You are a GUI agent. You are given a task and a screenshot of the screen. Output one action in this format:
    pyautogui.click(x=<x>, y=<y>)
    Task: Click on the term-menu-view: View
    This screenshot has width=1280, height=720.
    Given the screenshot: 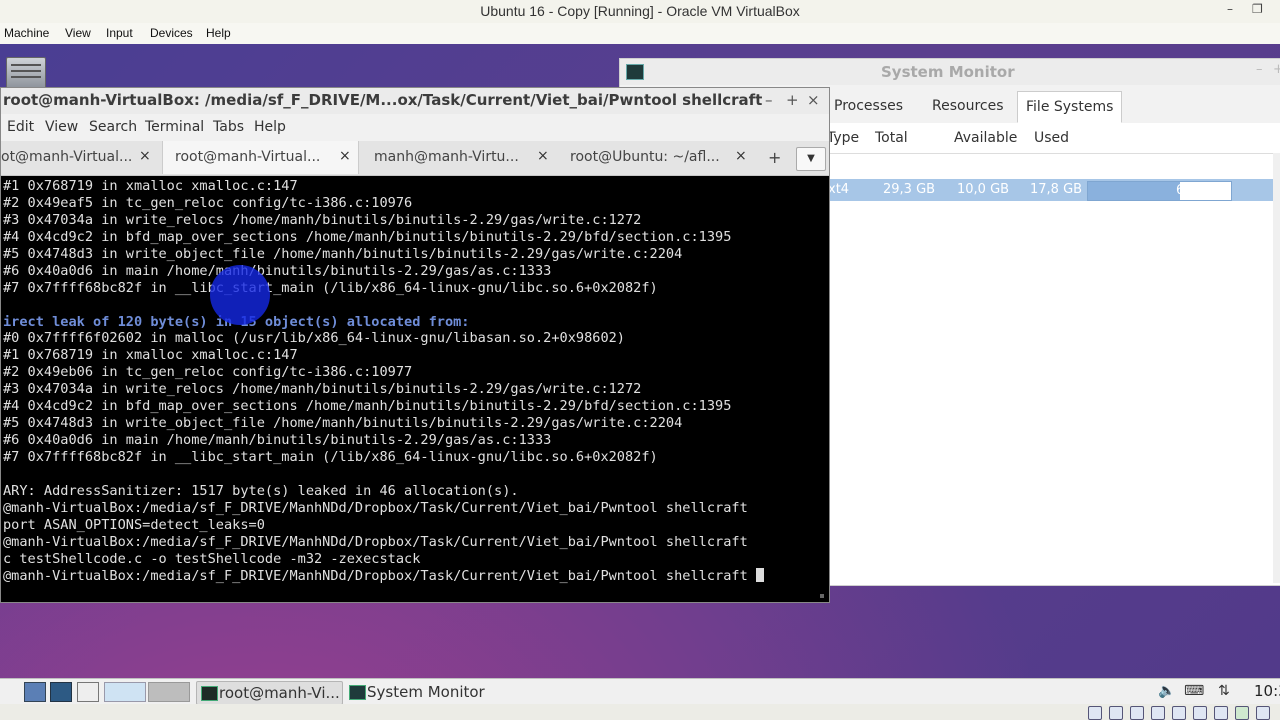 What is the action you would take?
    pyautogui.click(x=61, y=127)
    